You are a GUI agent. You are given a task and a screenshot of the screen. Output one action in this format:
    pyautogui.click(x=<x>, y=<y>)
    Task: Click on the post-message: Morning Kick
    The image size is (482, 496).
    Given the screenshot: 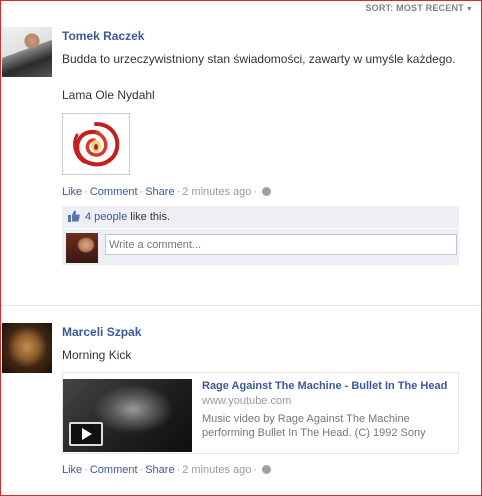 What is the action you would take?
    pyautogui.click(x=97, y=355)
    